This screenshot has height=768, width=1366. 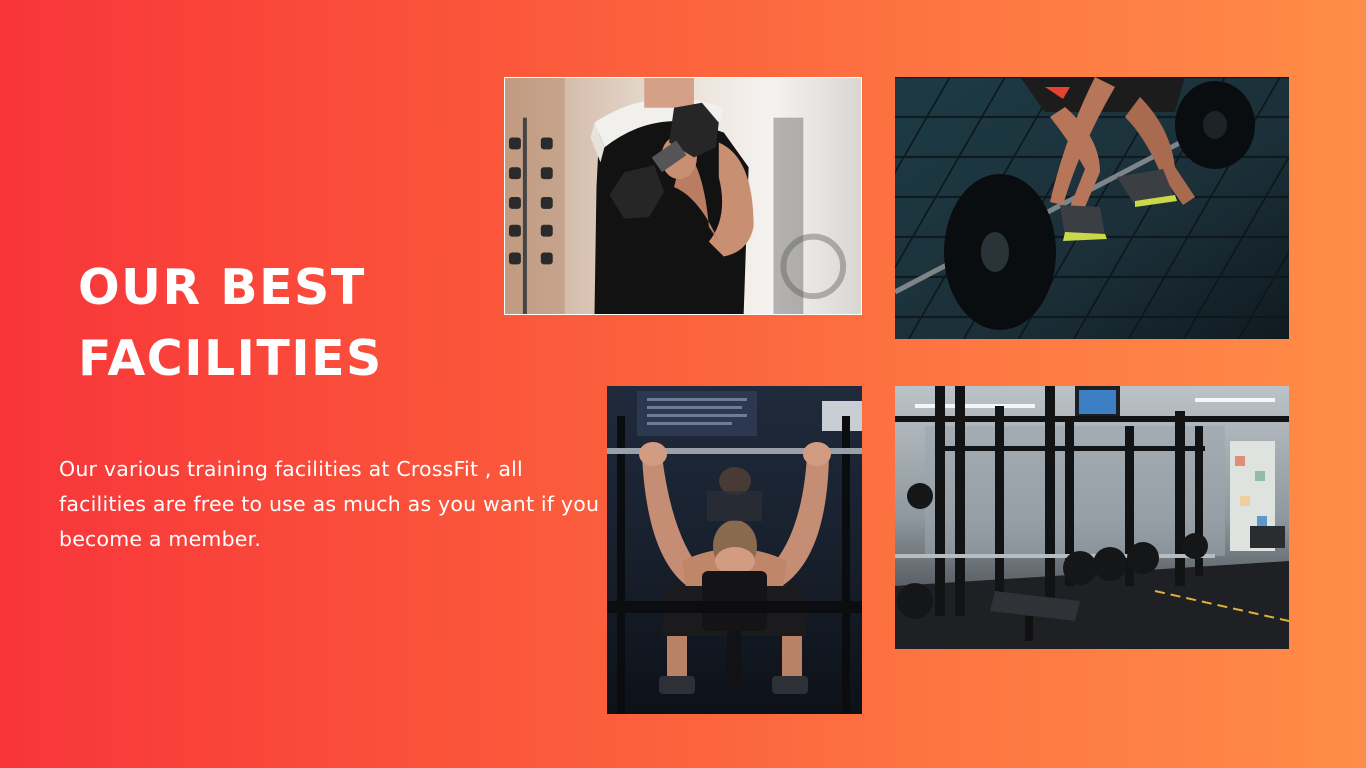 I want to click on dumbbell-curl-image, so click(x=683, y=196).